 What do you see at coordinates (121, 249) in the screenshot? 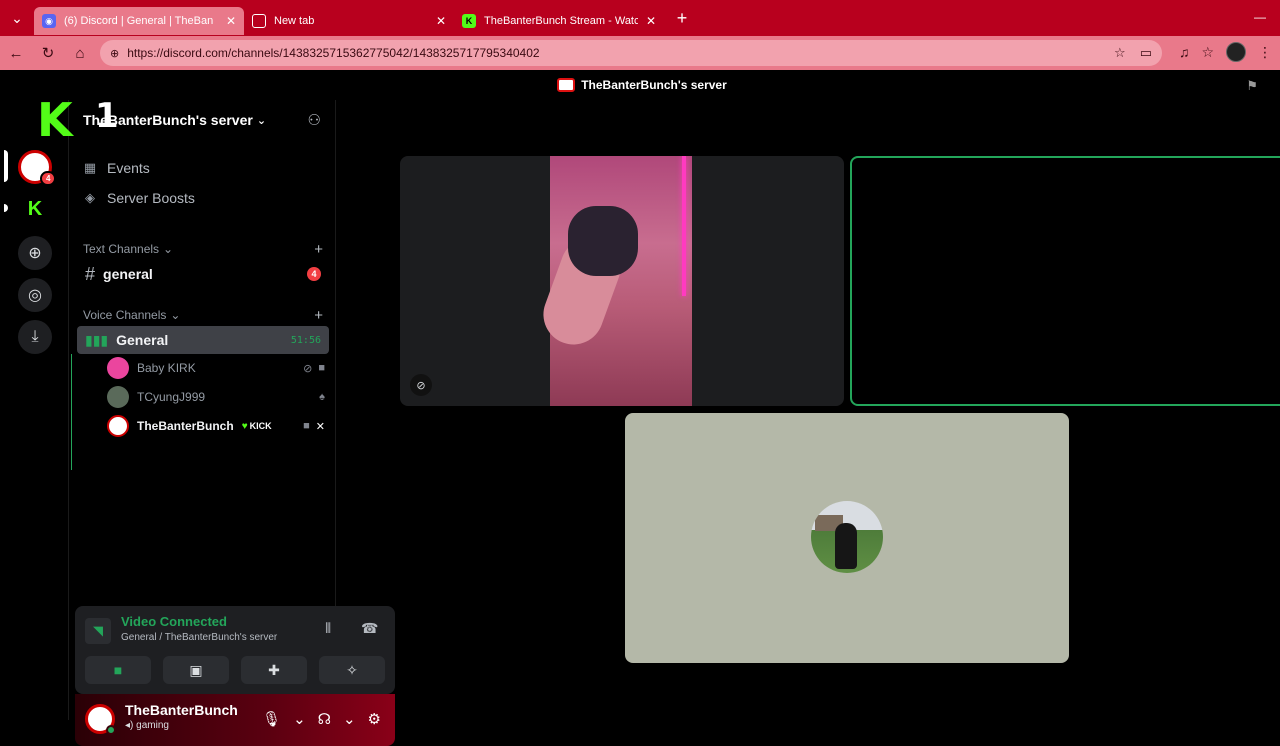
I see `category-label: Text Channels` at bounding box center [121, 249].